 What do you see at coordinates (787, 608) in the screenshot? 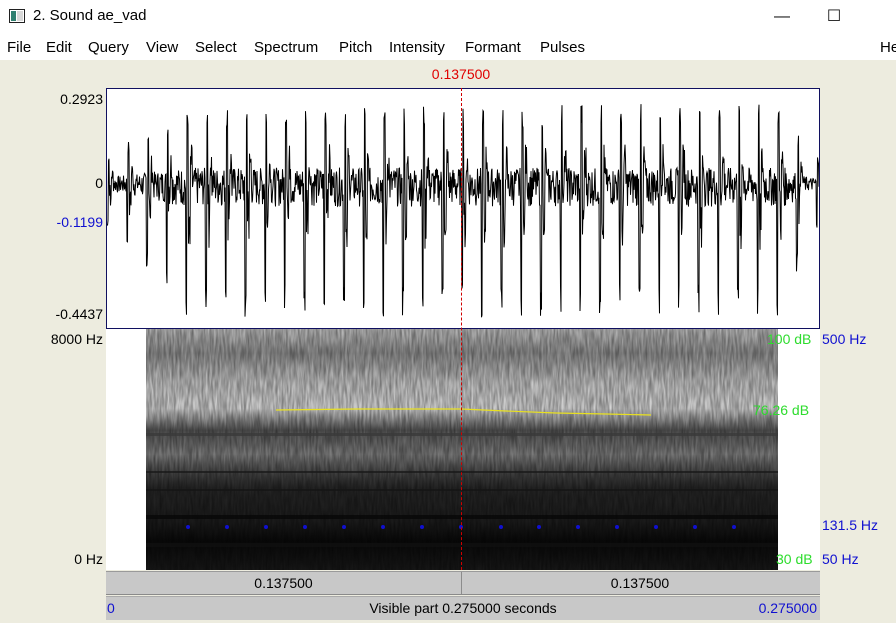
I see `visible-end-label: 0.275000` at bounding box center [787, 608].